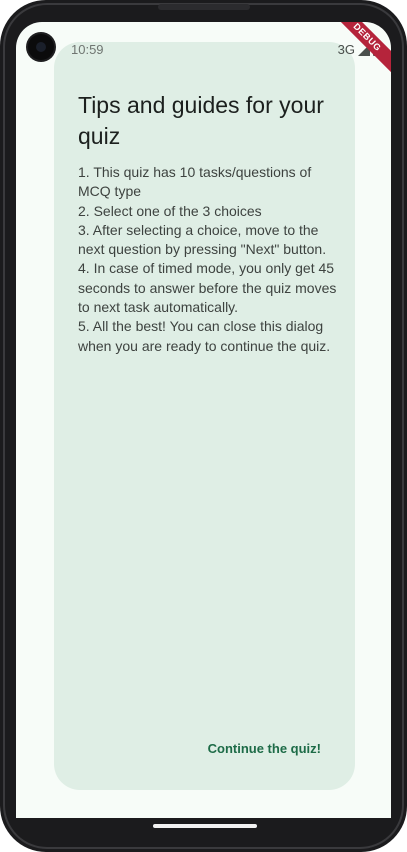 The width and height of the screenshot is (407, 852). Describe the element at coordinates (203, 48) in the screenshot. I see `status-bar: 10:59 3G` at that location.